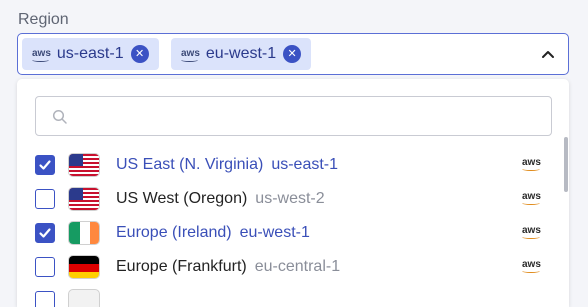 The image size is (588, 307). I want to click on option-eu-central-1: Europe (Frankfurt) eu-central-1 aws, so click(286, 267).